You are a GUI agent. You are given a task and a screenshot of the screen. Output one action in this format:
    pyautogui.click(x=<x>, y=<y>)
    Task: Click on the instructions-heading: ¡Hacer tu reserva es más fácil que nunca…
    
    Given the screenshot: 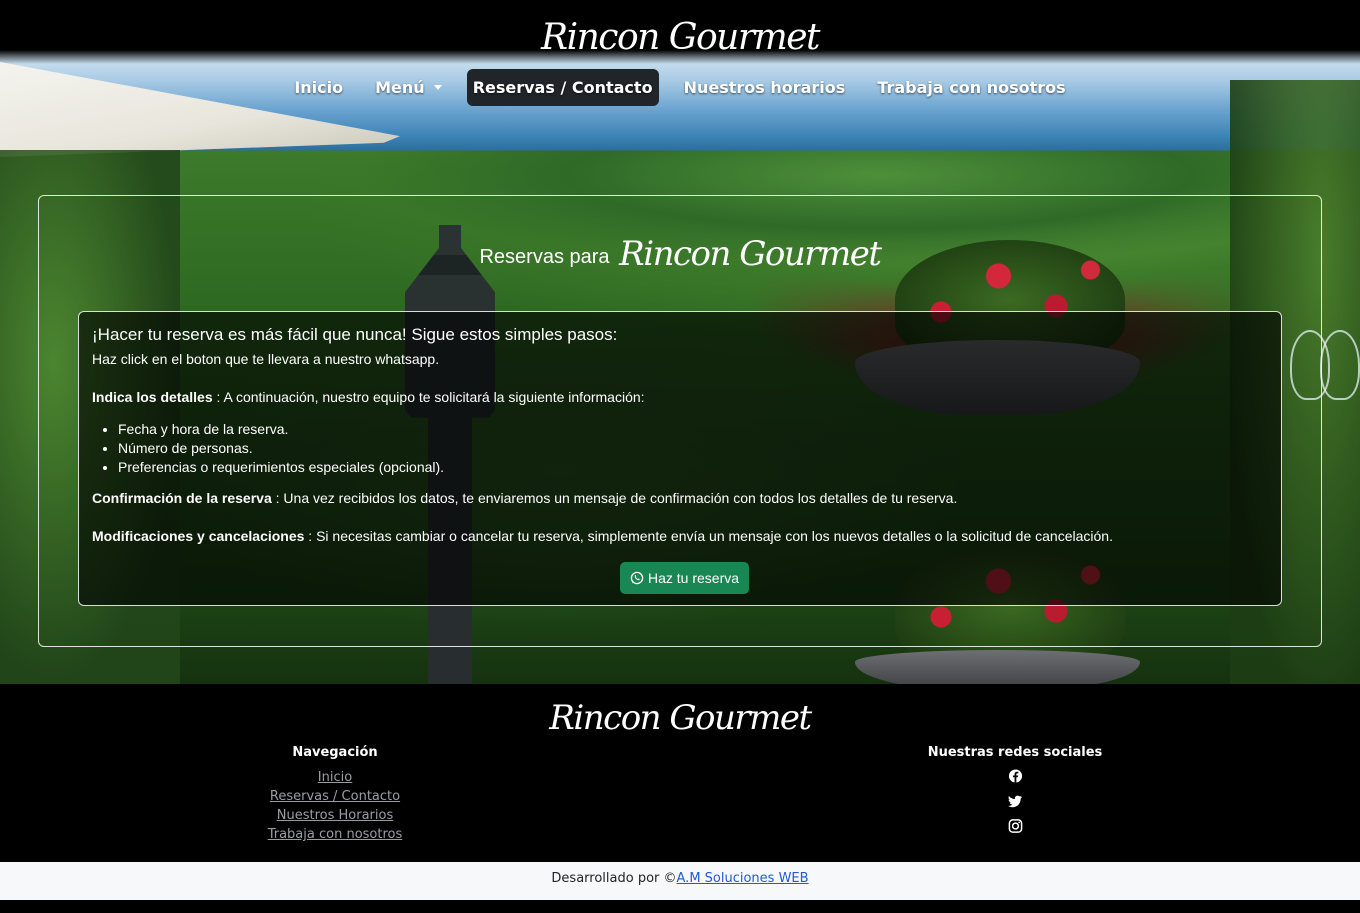 What is the action you would take?
    pyautogui.click(x=355, y=334)
    